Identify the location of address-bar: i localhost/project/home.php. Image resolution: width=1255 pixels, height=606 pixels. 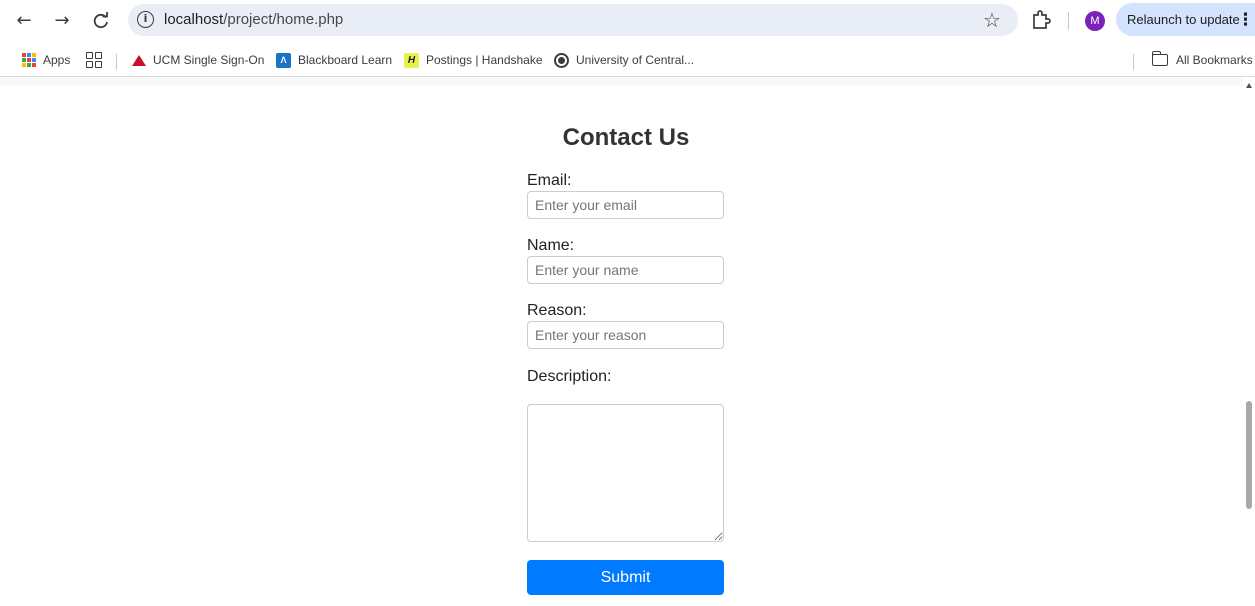
(573, 20).